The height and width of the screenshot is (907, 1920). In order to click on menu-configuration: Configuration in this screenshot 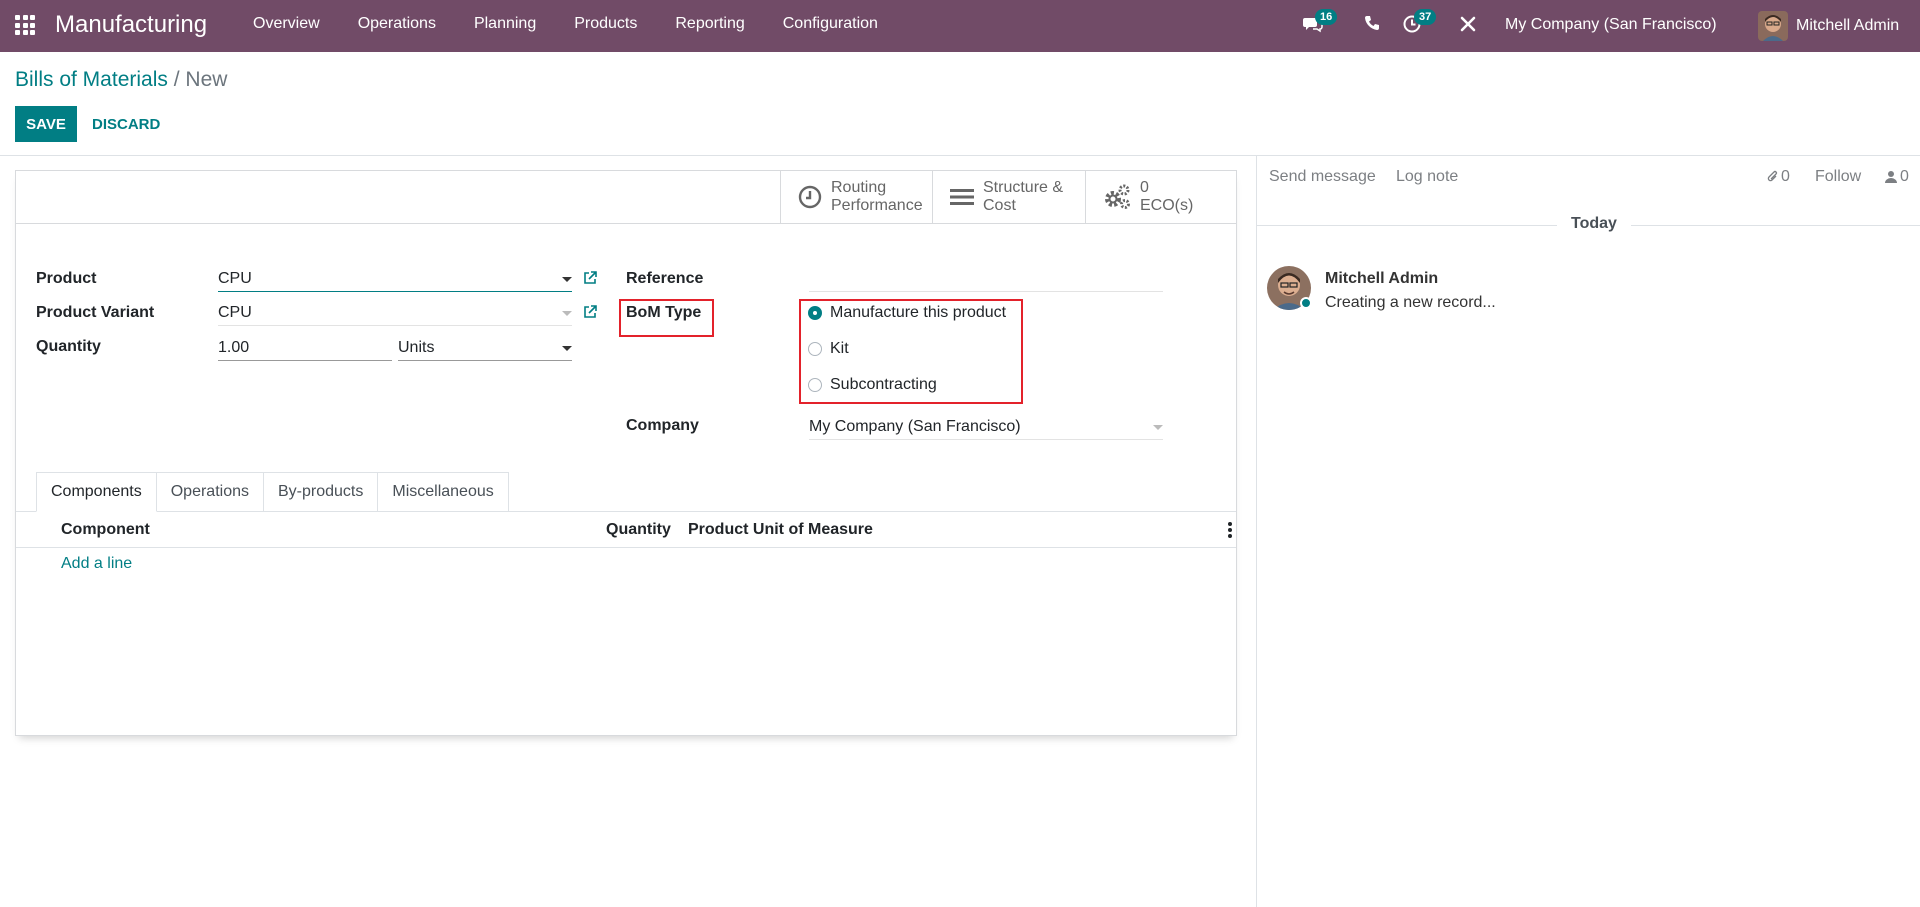, I will do `click(830, 26)`.